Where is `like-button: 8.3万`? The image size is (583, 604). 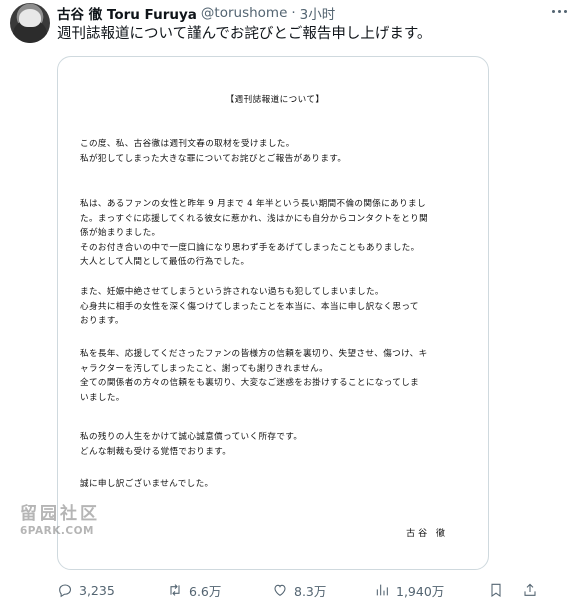 like-button: 8.3万 is located at coordinates (315, 590).